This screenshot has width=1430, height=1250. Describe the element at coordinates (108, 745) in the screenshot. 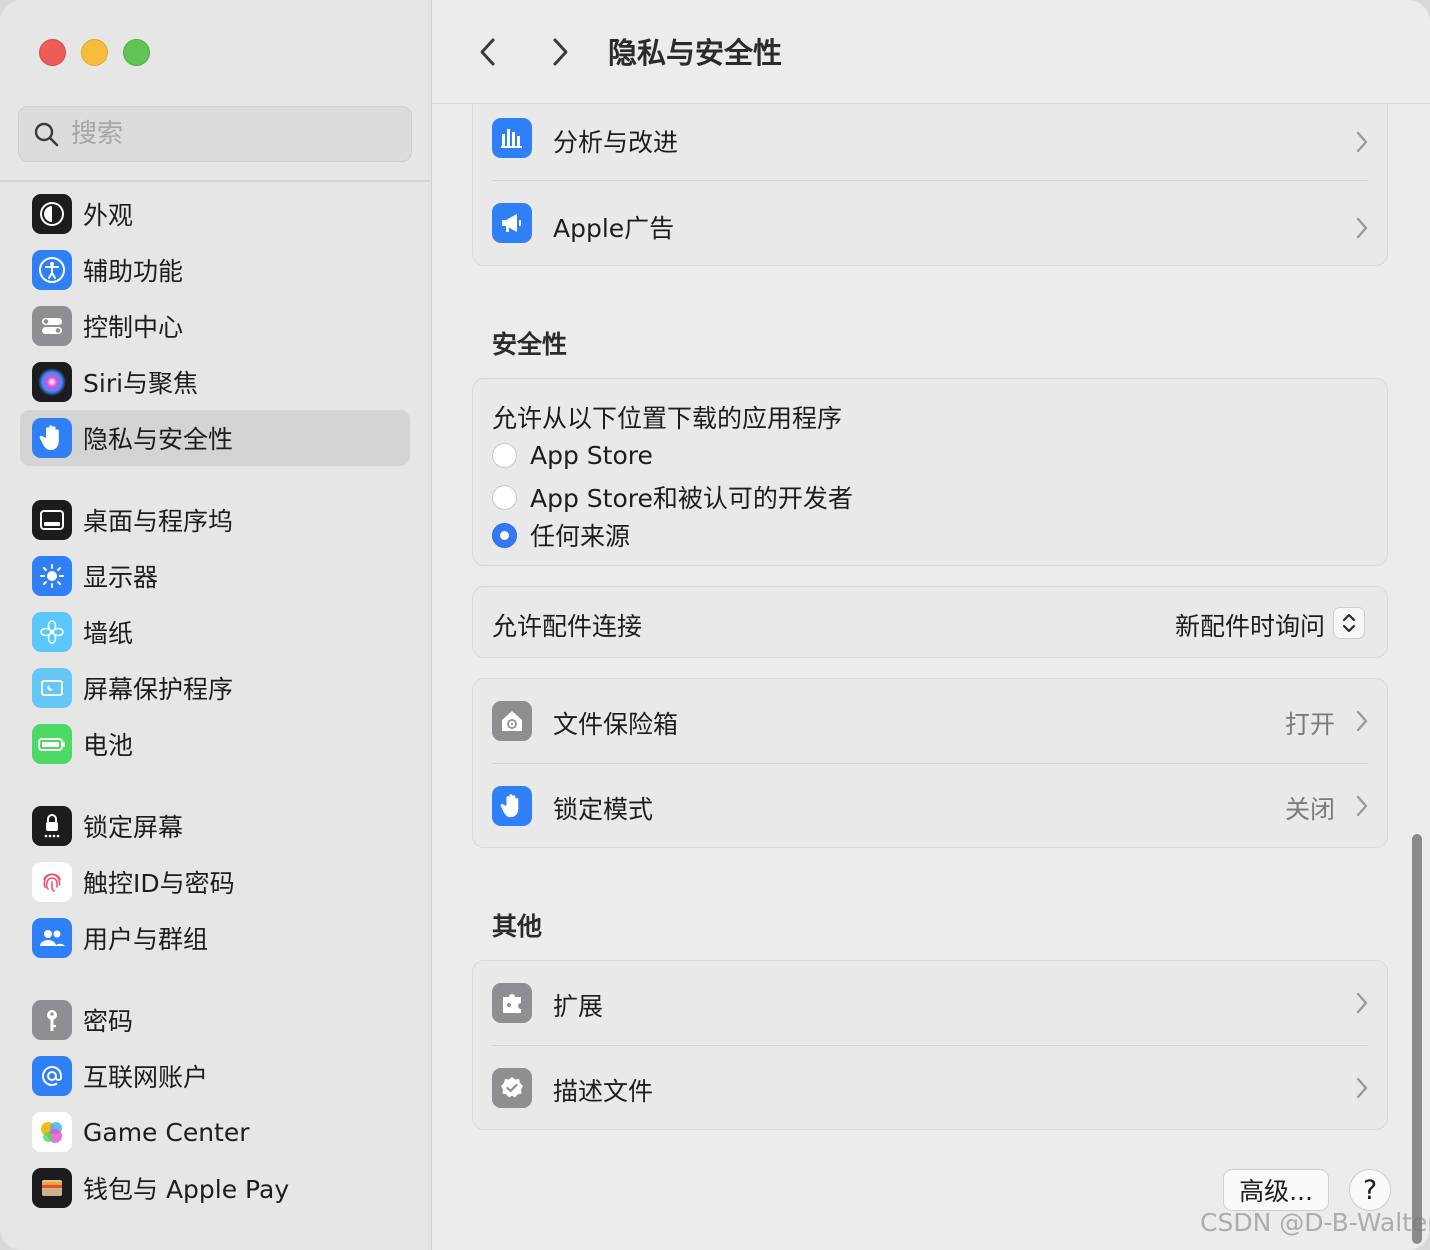

I see `sidebar-item-label: 电池` at that location.